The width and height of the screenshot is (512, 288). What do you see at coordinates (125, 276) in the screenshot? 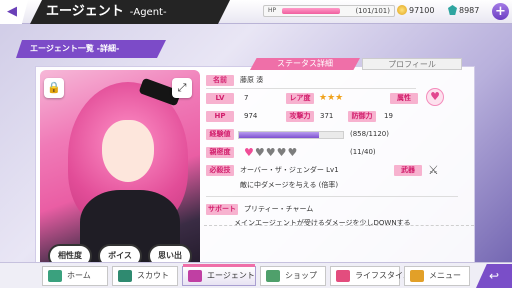
I see `scout-icon` at bounding box center [125, 276].